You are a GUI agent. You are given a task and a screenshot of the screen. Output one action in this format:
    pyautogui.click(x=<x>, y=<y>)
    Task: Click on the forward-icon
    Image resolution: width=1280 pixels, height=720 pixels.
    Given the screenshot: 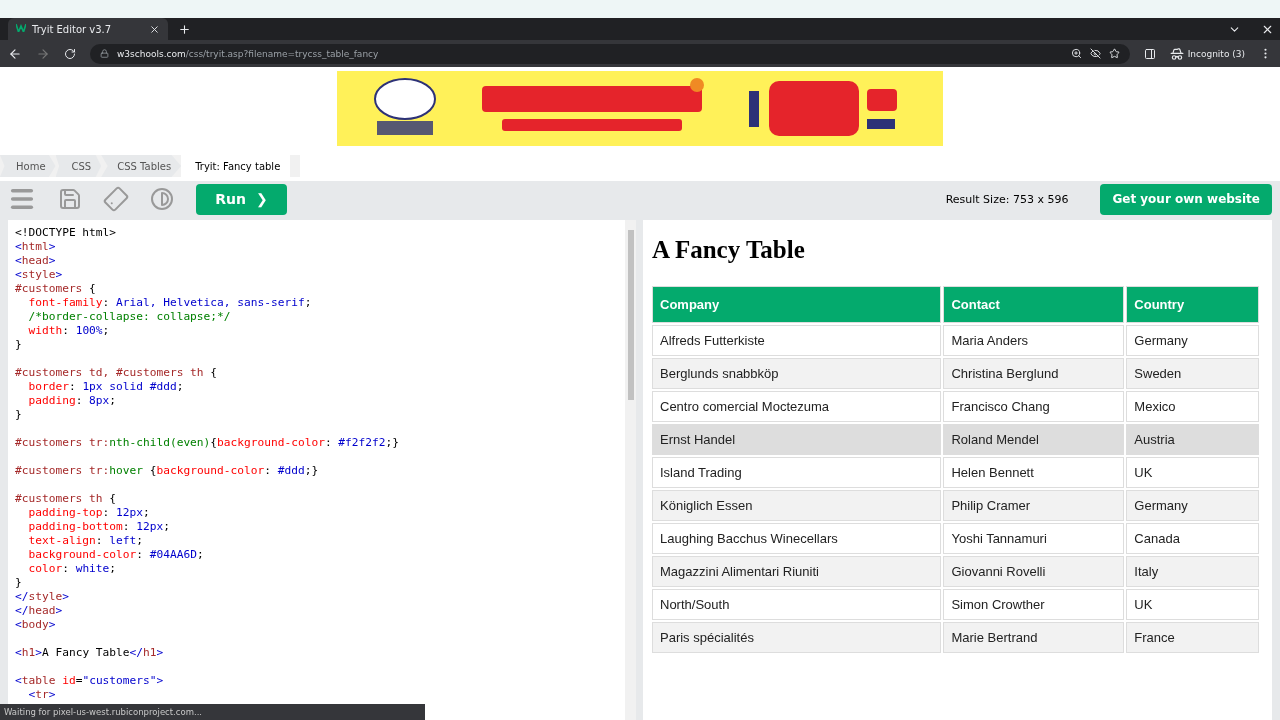 What is the action you would take?
    pyautogui.click(x=43, y=53)
    